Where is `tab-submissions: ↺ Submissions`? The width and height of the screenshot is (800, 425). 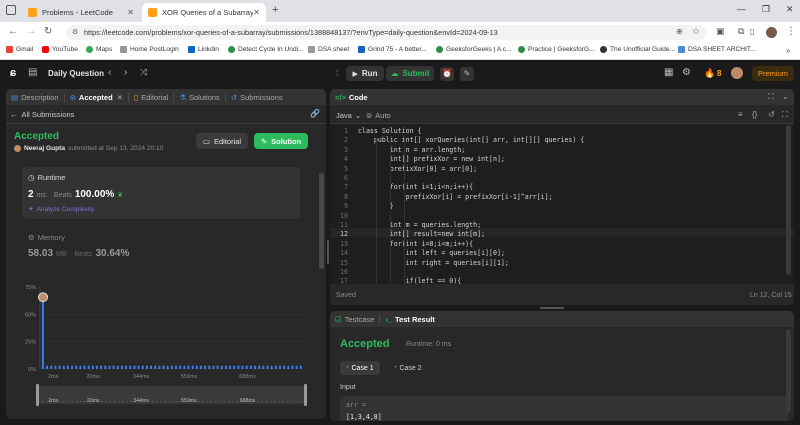 tab-submissions: ↺ Submissions is located at coordinates (257, 97).